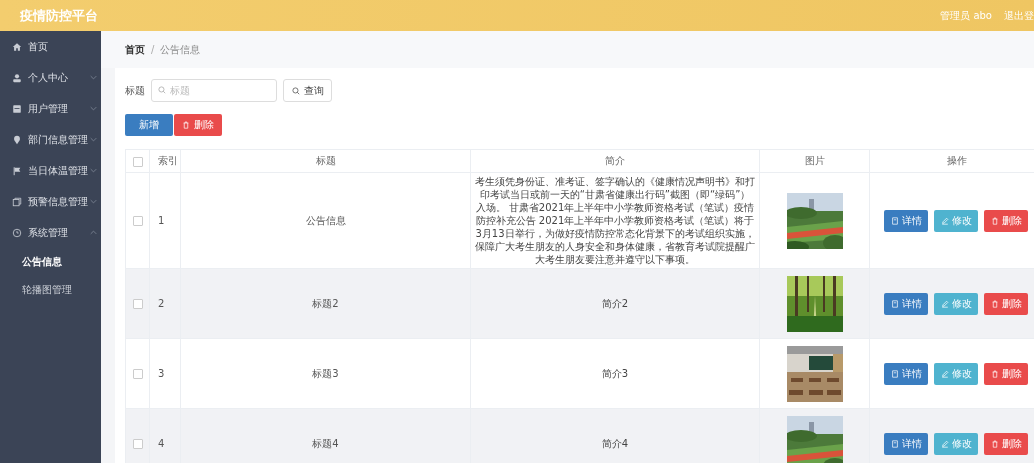 This screenshot has width=1034, height=463. Describe the element at coordinates (951, 161) in the screenshot. I see `column-header: 操作` at that location.